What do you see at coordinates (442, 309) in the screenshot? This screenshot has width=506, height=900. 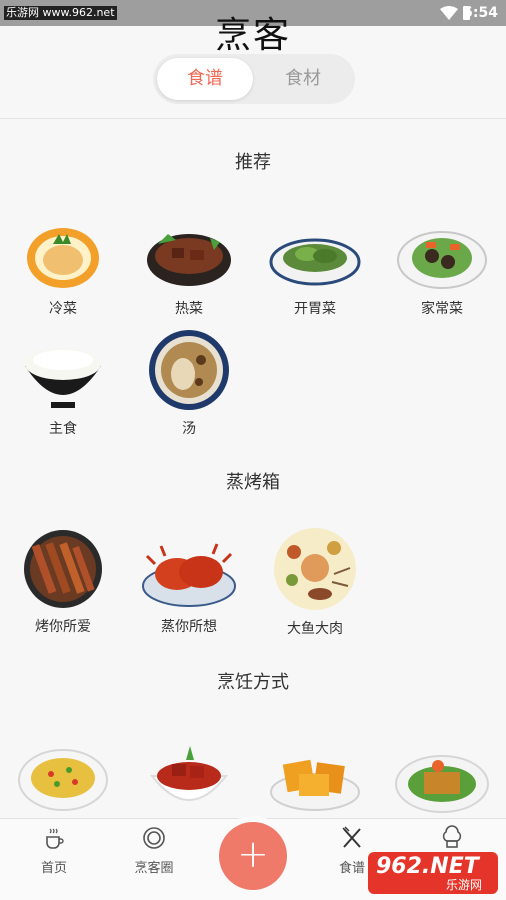 I see `category-label: 家常菜` at bounding box center [442, 309].